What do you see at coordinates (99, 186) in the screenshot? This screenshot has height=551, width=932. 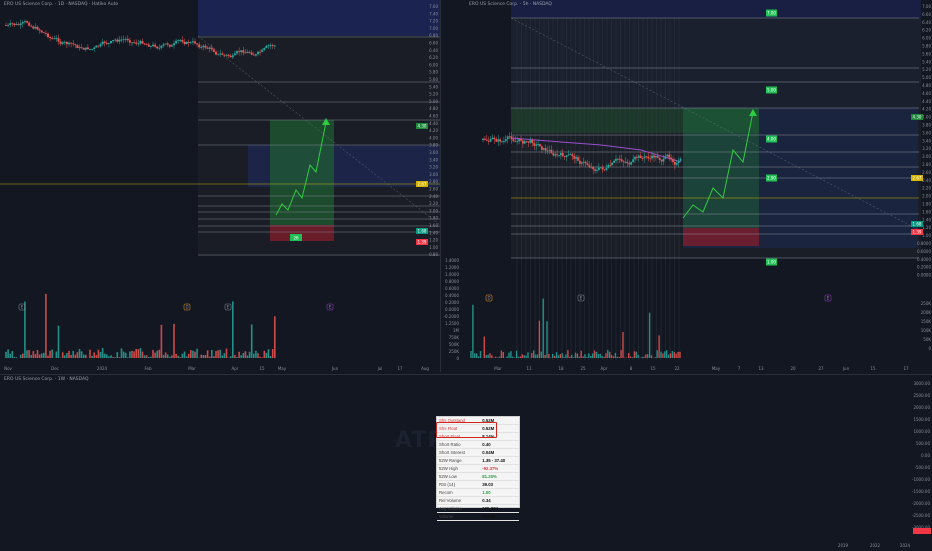 I see `chart-bg` at bounding box center [99, 186].